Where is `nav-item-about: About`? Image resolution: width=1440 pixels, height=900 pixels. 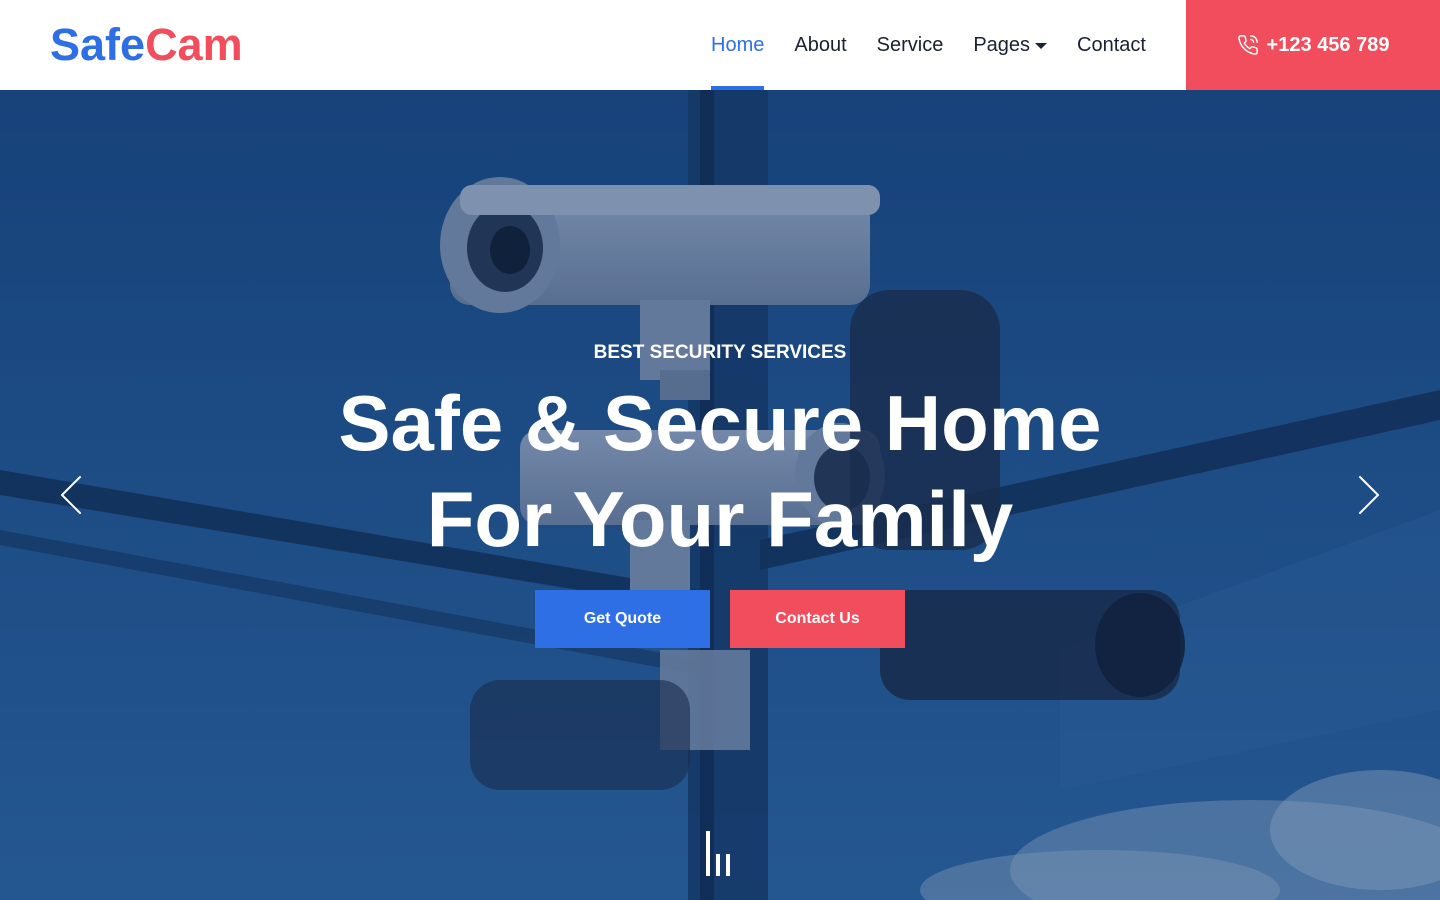 nav-item-about: About is located at coordinates (820, 45).